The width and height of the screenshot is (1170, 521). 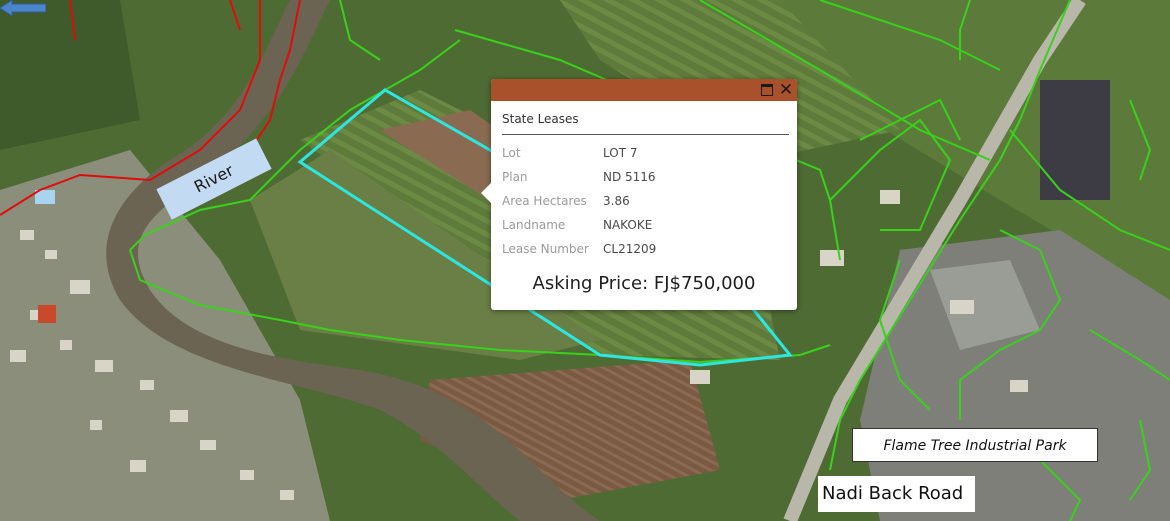 What do you see at coordinates (579, 177) in the screenshot?
I see `attribute-row-plan: Plan ND 5116` at bounding box center [579, 177].